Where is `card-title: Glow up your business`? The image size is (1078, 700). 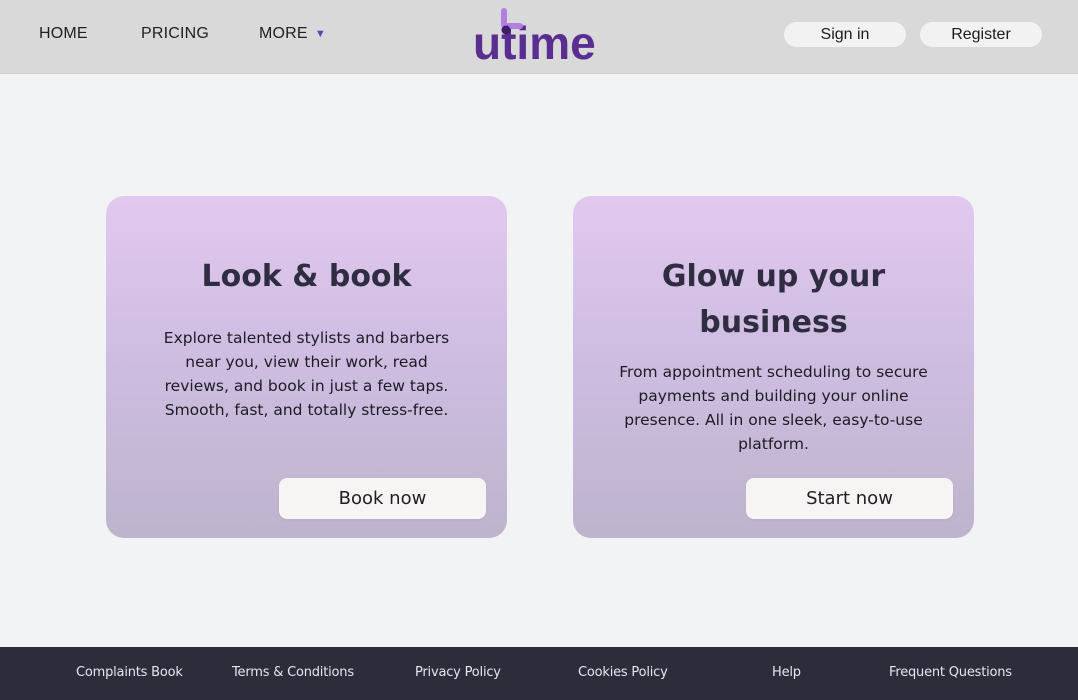
card-title: Glow up your business is located at coordinates (773, 299).